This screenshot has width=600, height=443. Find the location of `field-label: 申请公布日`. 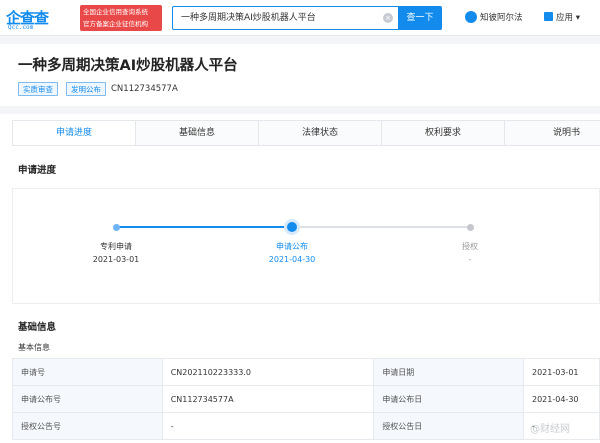

field-label: 申请公布日 is located at coordinates (448, 399).